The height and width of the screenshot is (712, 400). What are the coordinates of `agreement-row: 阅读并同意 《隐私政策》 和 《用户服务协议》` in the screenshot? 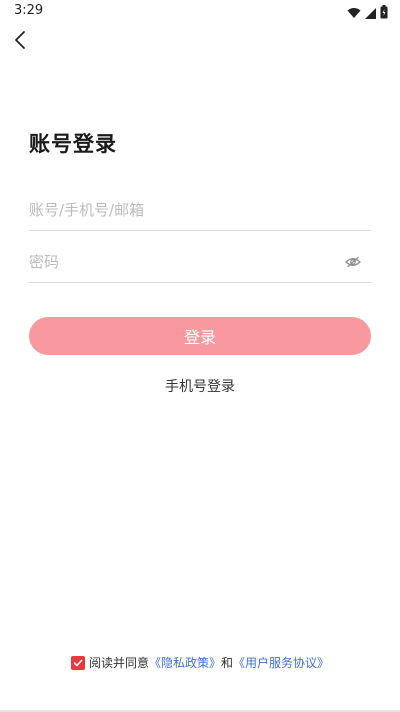 It's located at (200, 662).